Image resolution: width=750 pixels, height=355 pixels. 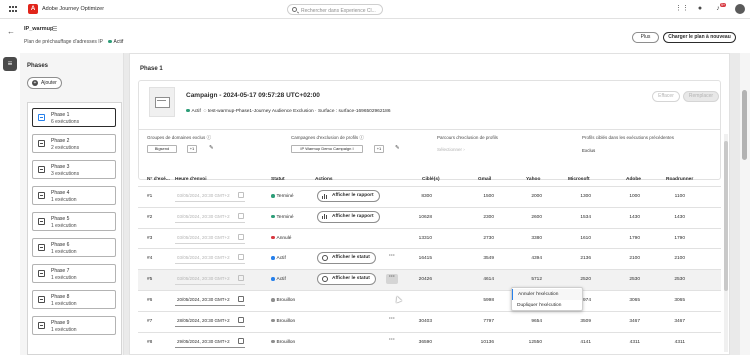 I want to click on row-action-label: Afficher le rapport, so click(x=353, y=216).